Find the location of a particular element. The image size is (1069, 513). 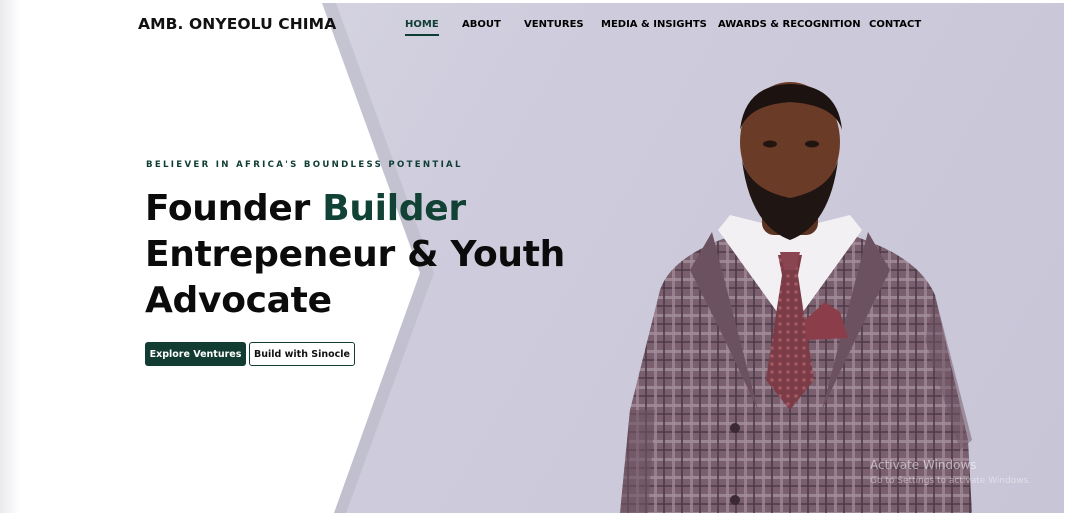

explore-ventures-button: Explore Ventures is located at coordinates (195, 354).